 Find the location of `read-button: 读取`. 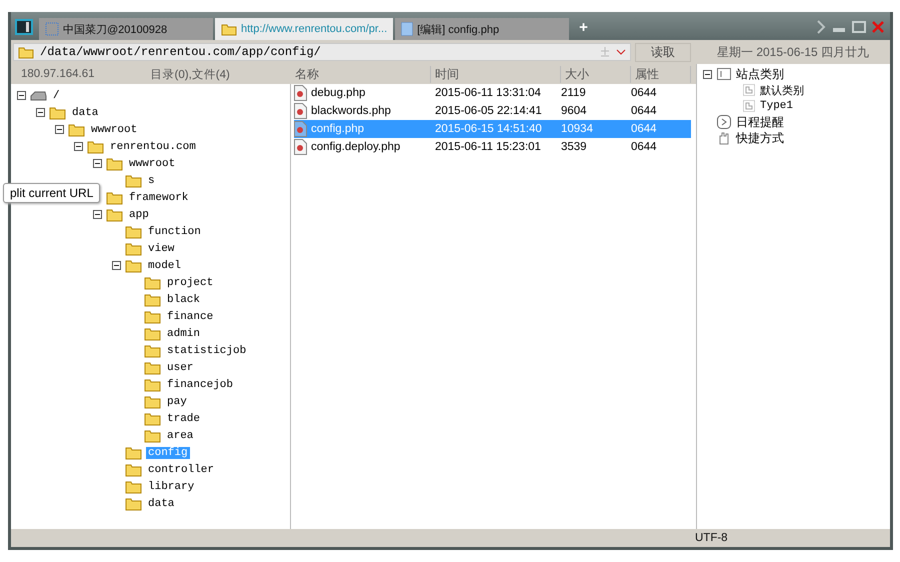

read-button: 读取 is located at coordinates (663, 52).